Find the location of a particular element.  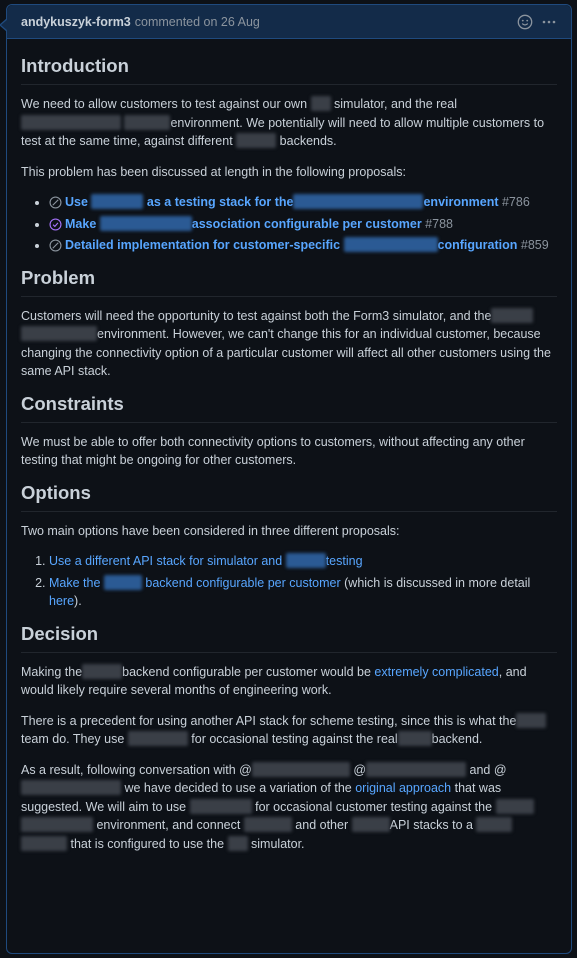

heading-options: Options is located at coordinates (289, 497).